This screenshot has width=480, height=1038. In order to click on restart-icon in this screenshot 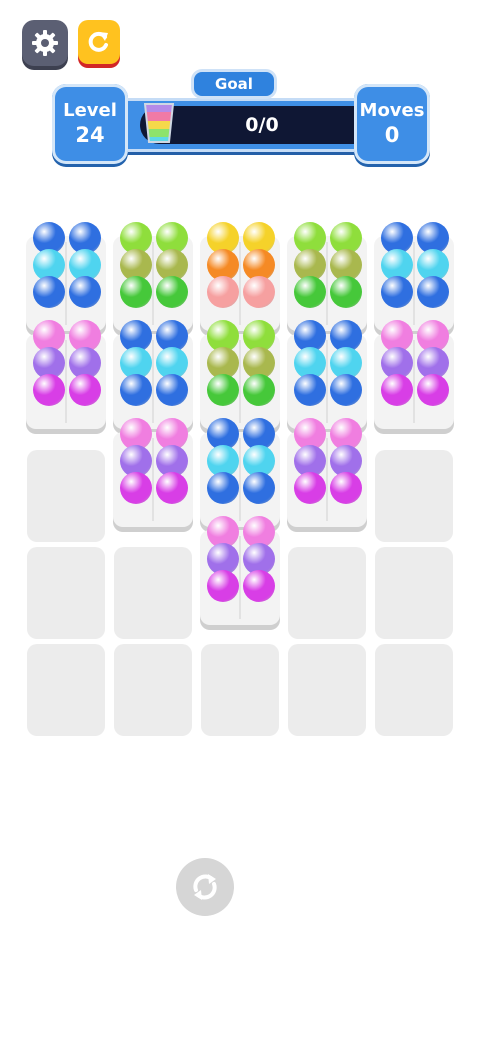, I will do `click(98, 41)`.